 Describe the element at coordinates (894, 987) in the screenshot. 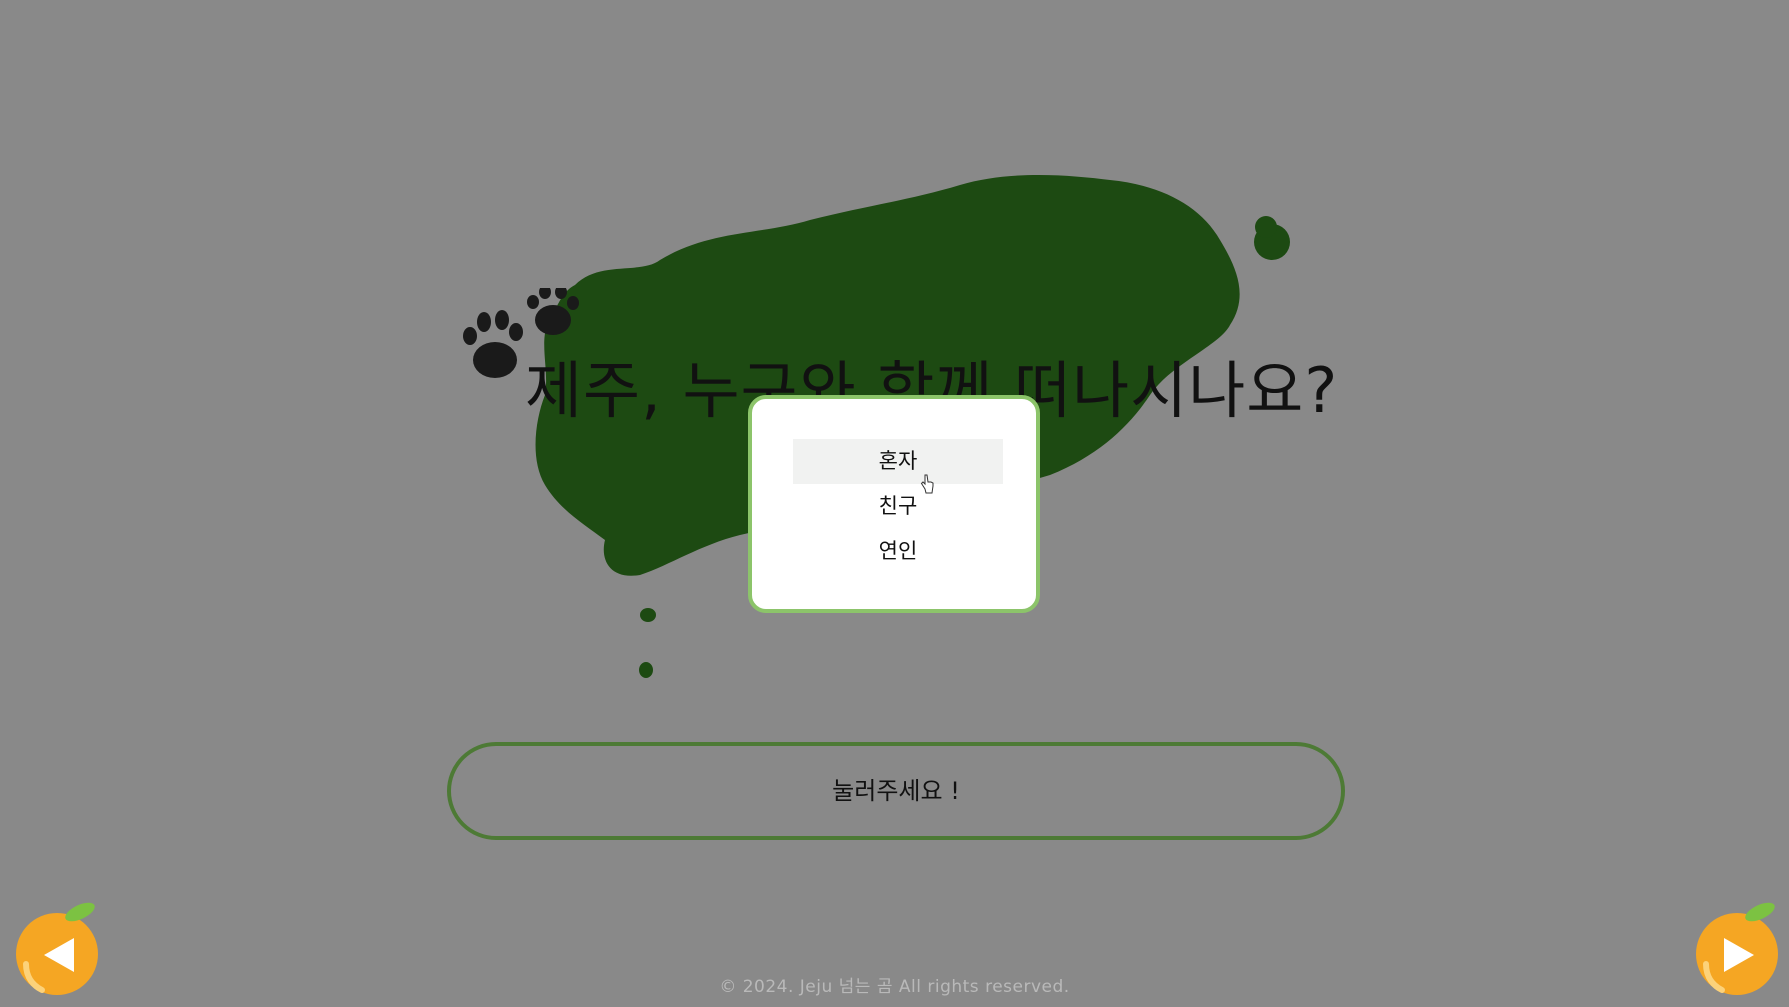

I see `copyright-footer: © 2024. Jeju 넘는 곰 All rights reserved.` at that location.